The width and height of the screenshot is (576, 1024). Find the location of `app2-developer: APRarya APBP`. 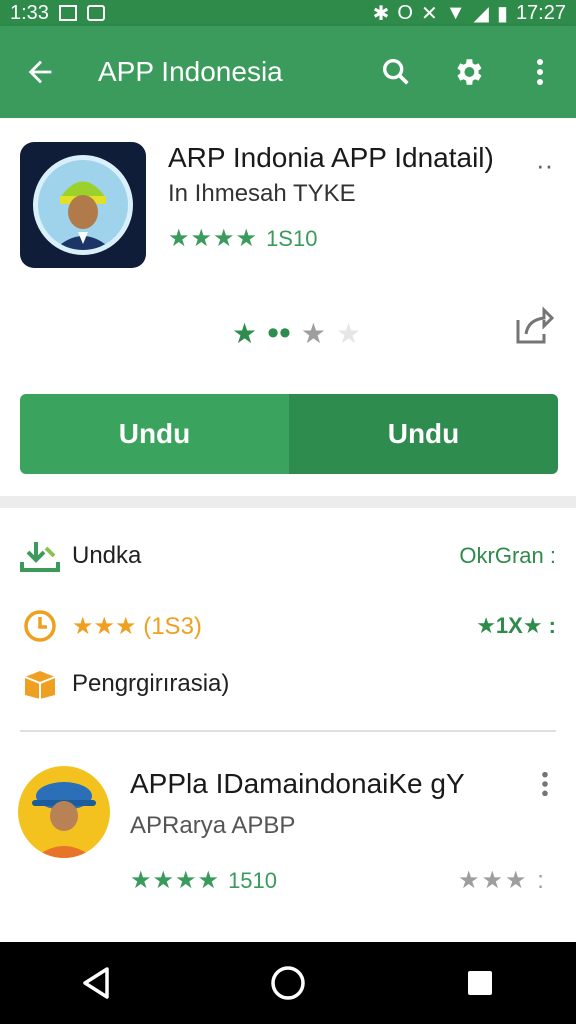

app2-developer: APRarya APBP is located at coordinates (213, 825).